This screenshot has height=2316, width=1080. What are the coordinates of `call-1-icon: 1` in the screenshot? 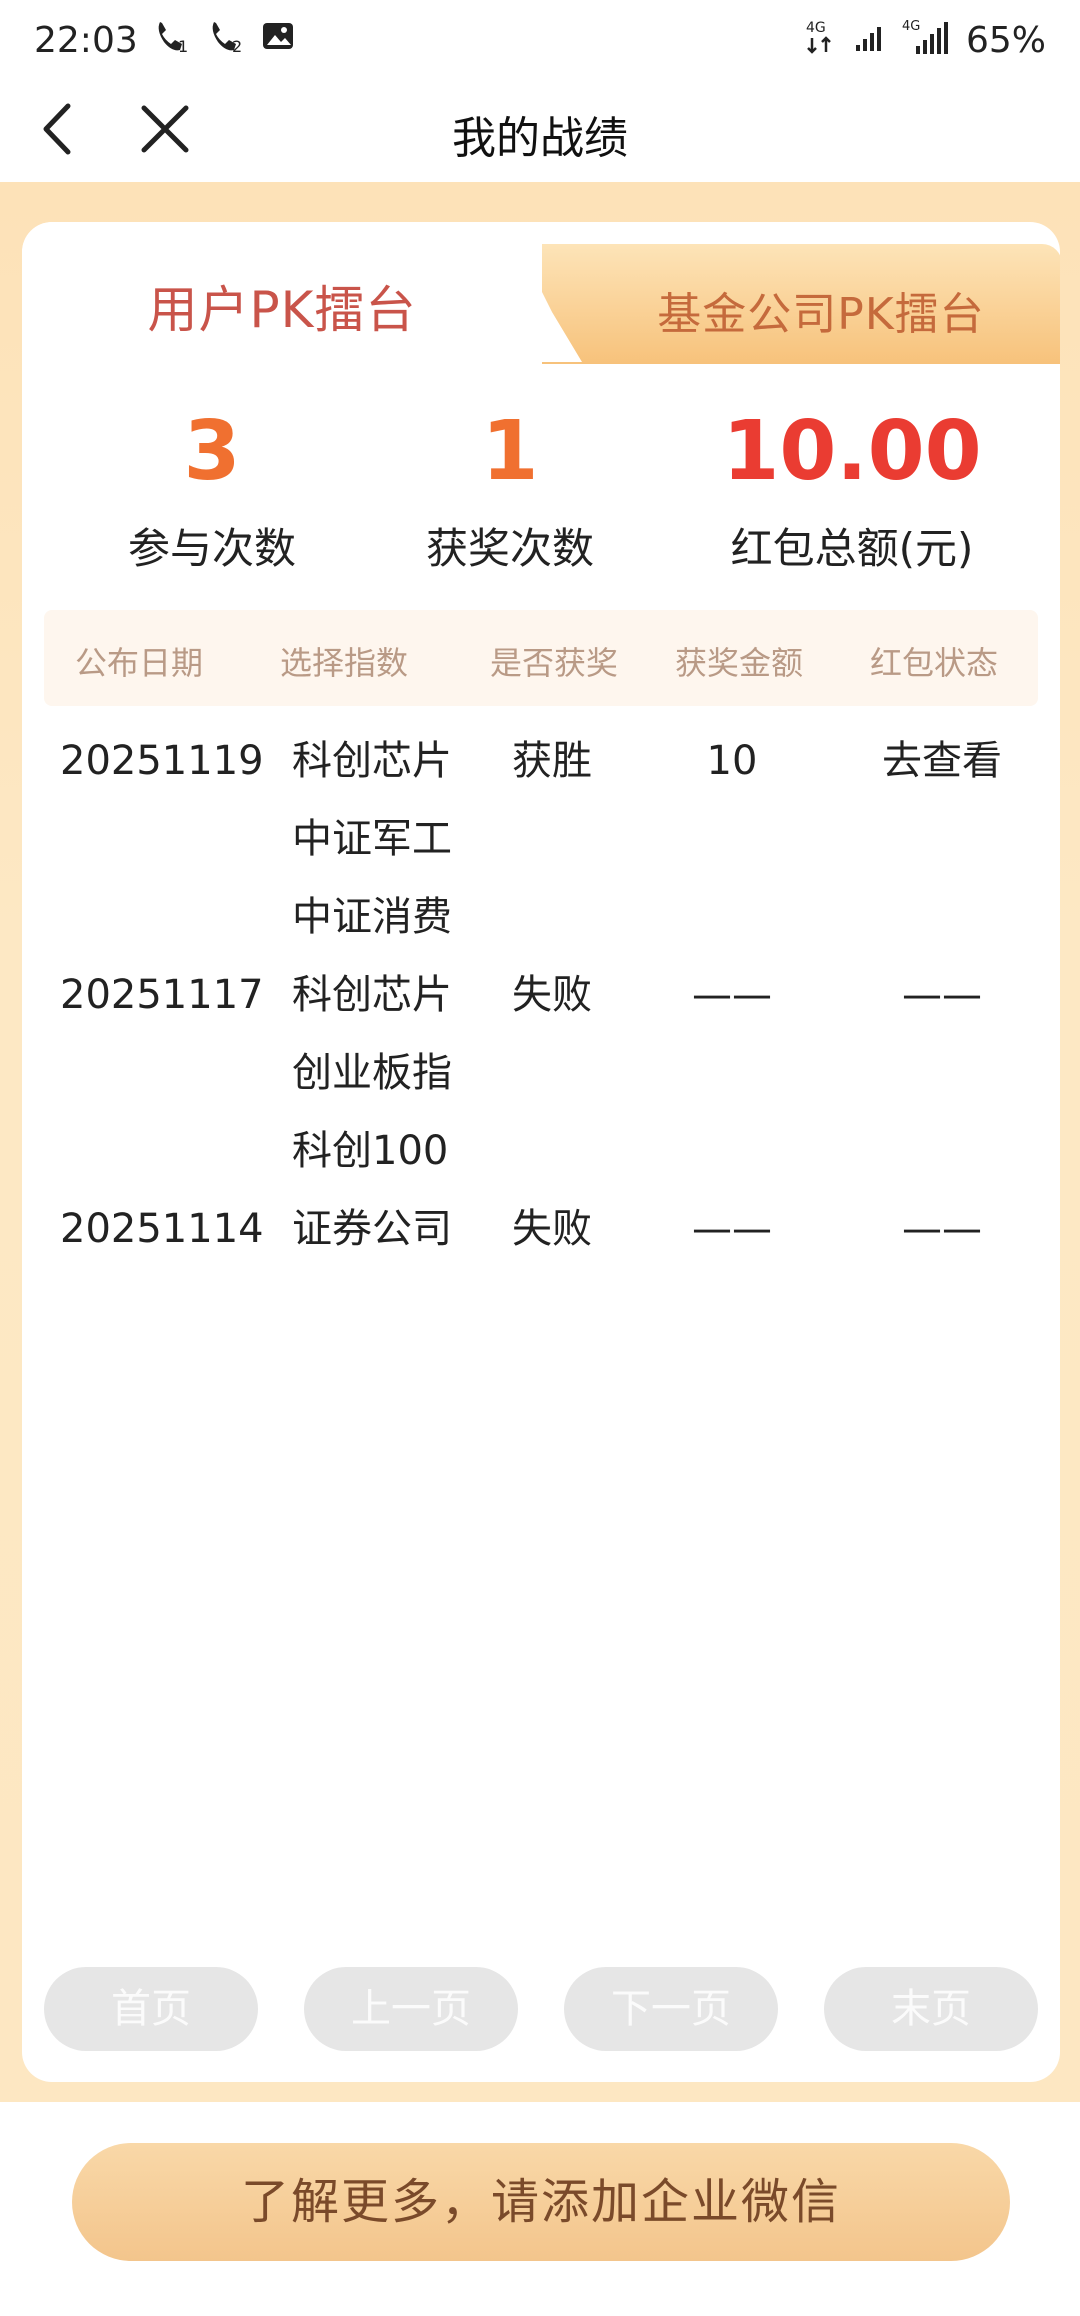 It's located at (172, 40).